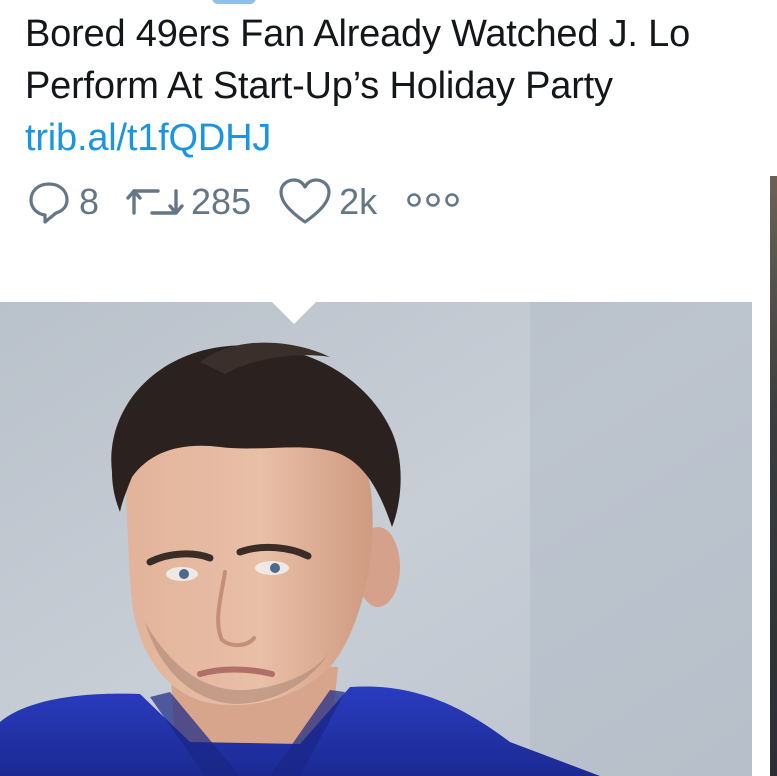  I want to click on more-button, so click(433, 202).